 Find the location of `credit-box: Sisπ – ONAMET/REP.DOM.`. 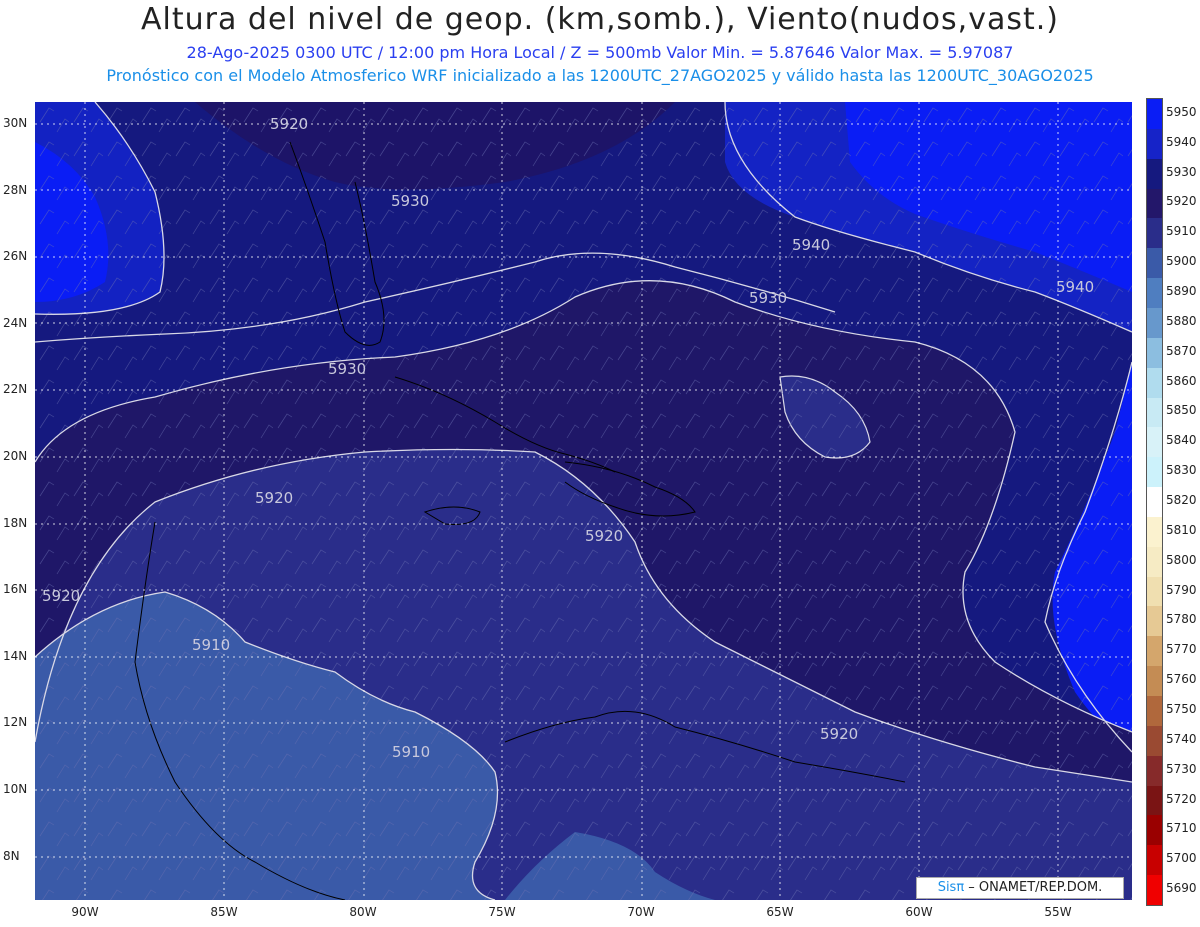

credit-box: Sisπ – ONAMET/REP.DOM. is located at coordinates (1020, 888).